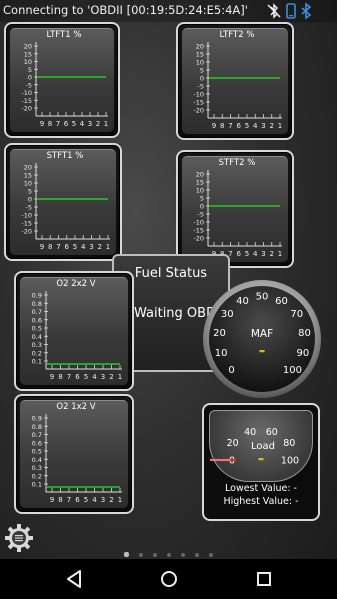 The height and width of the screenshot is (599, 337). What do you see at coordinates (262, 351) in the screenshot?
I see `maf-value-marker` at bounding box center [262, 351].